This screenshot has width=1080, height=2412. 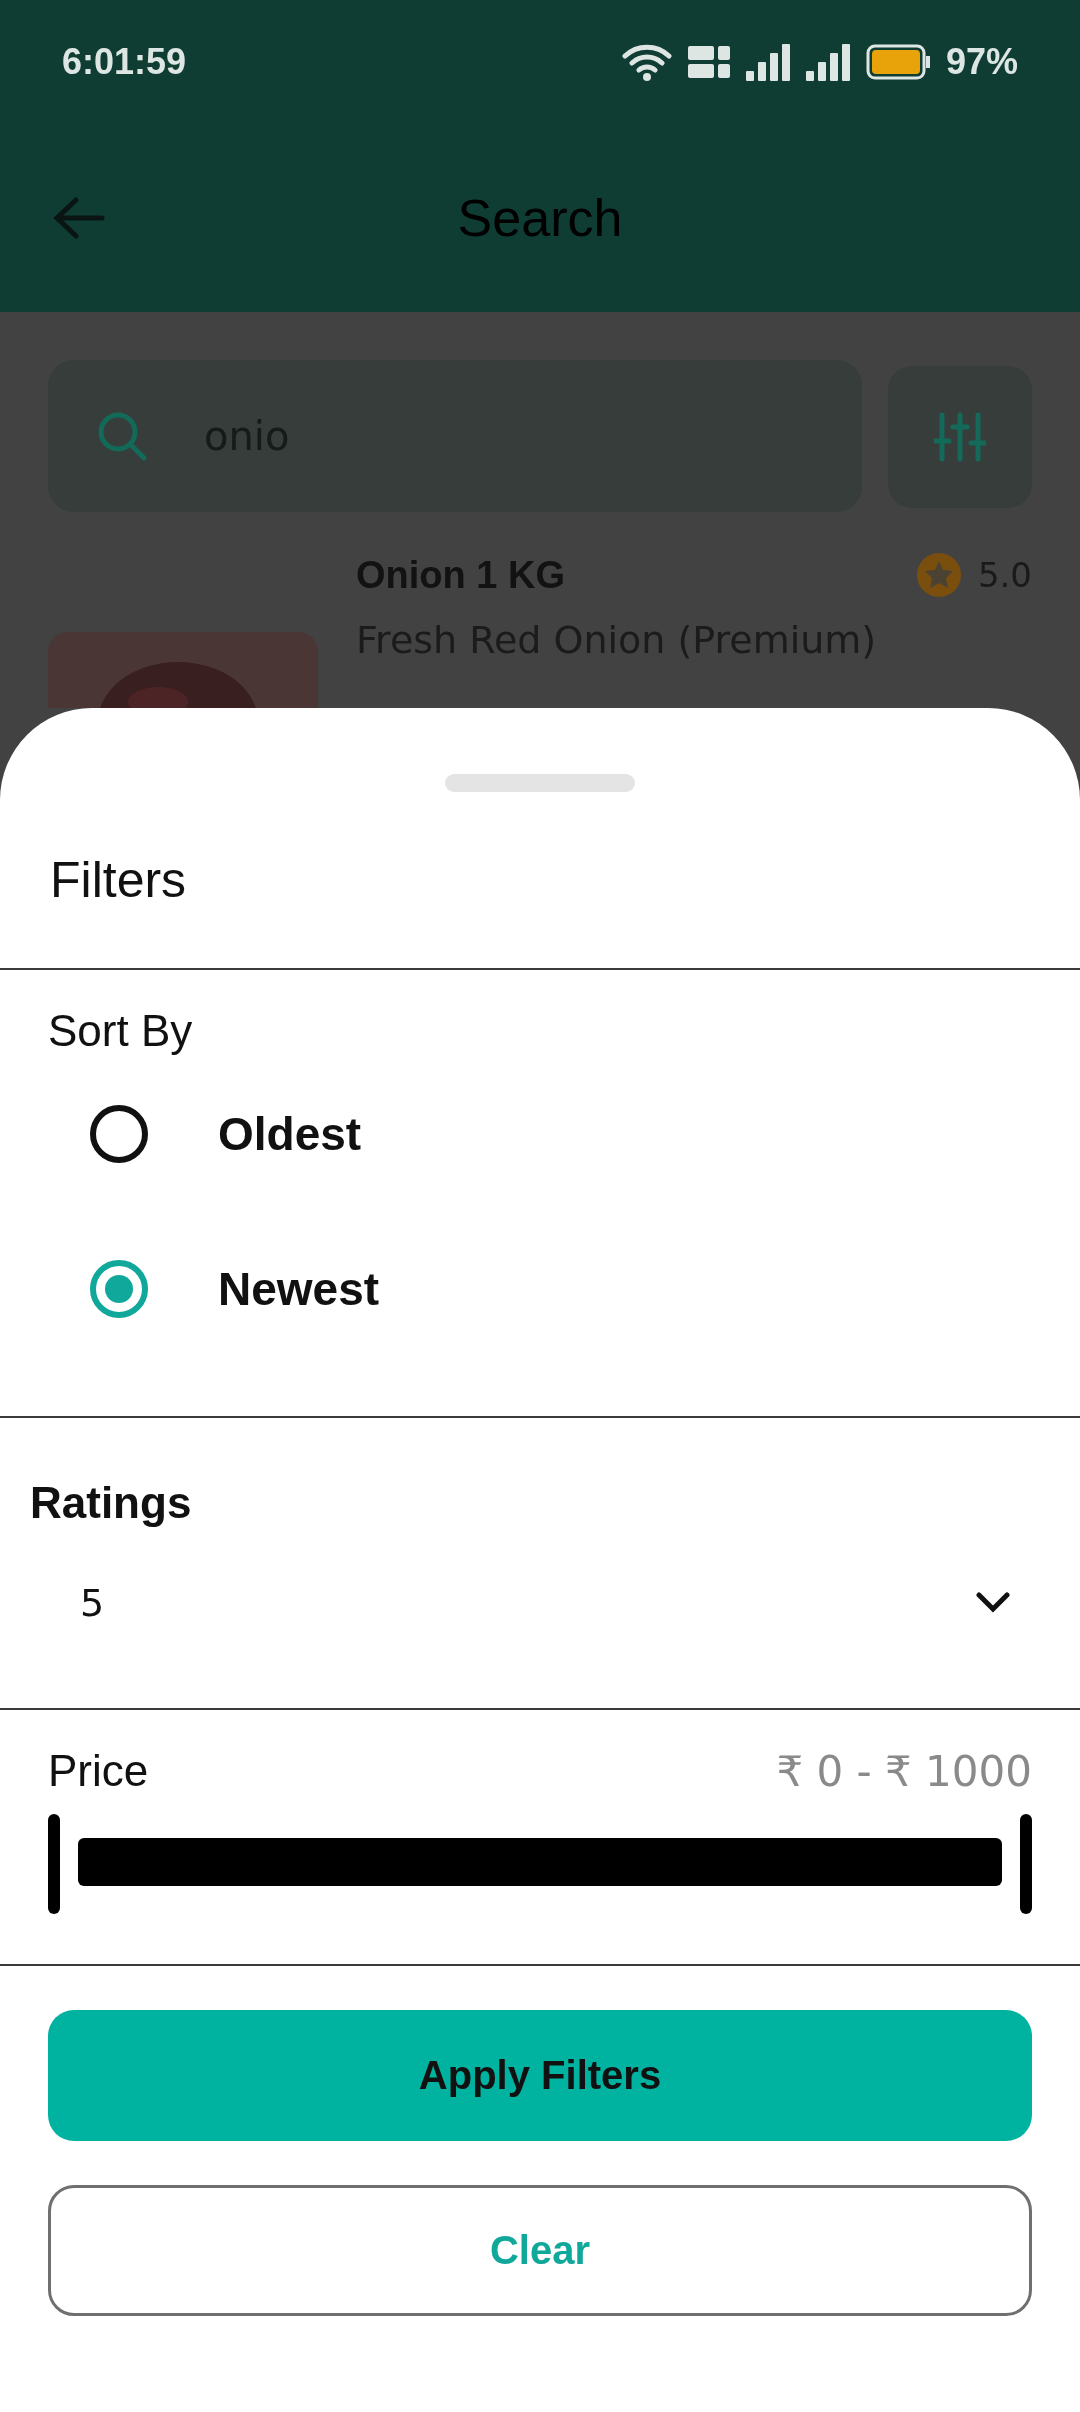 What do you see at coordinates (118, 880) in the screenshot?
I see `sheet-title: Filters` at bounding box center [118, 880].